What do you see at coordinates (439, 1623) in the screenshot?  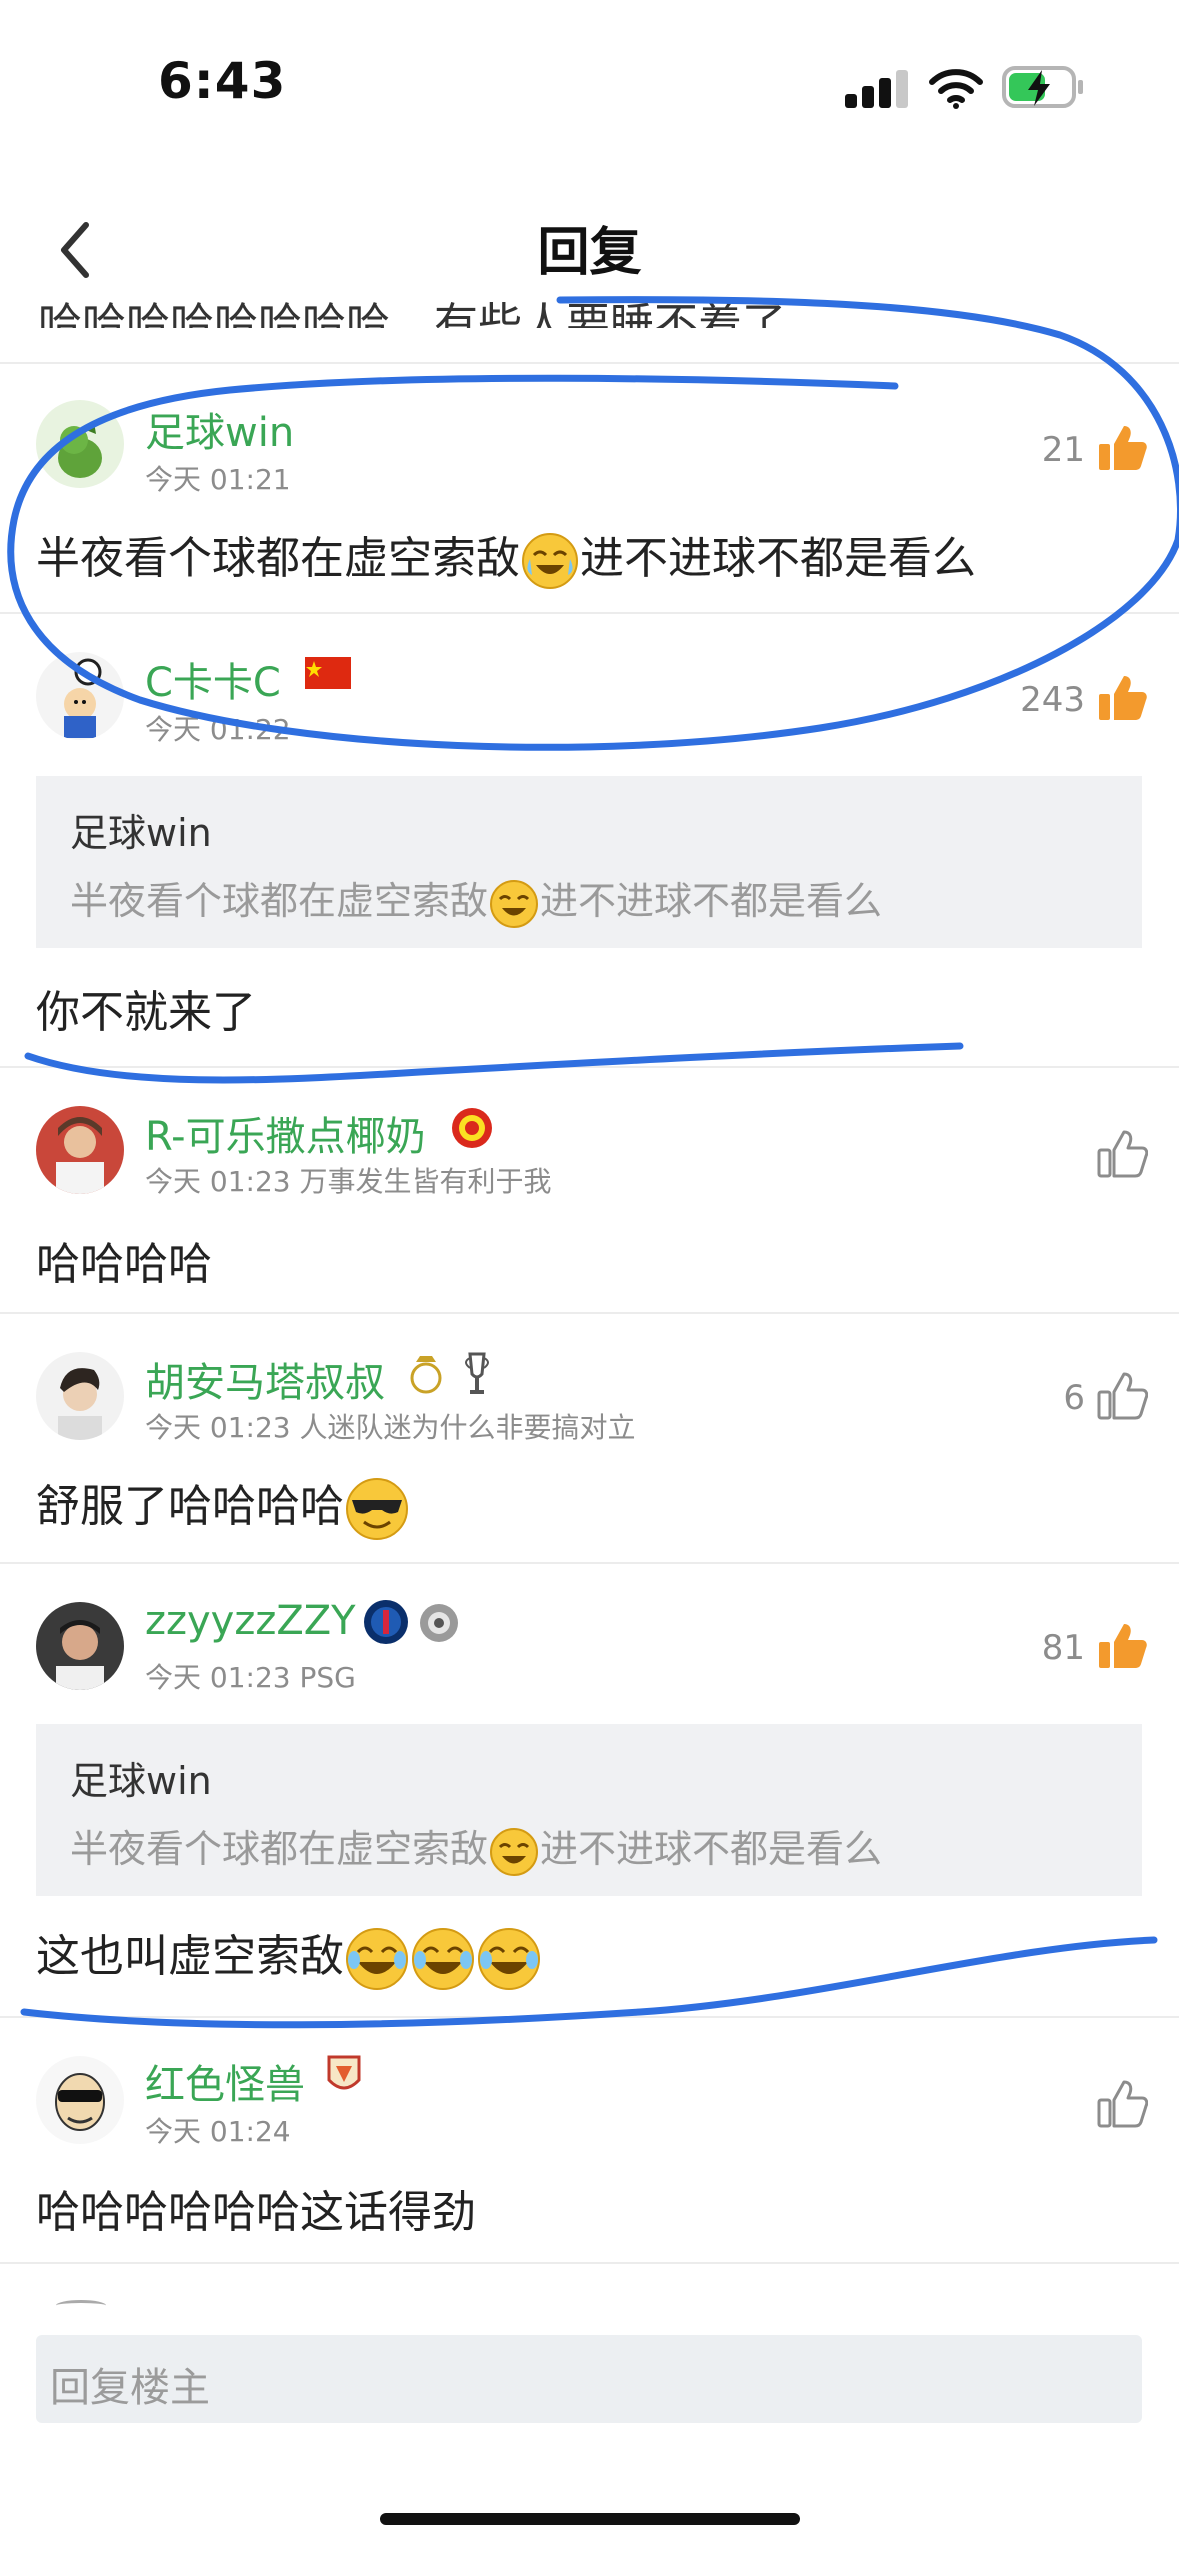 I see `user-badge-icon` at bounding box center [439, 1623].